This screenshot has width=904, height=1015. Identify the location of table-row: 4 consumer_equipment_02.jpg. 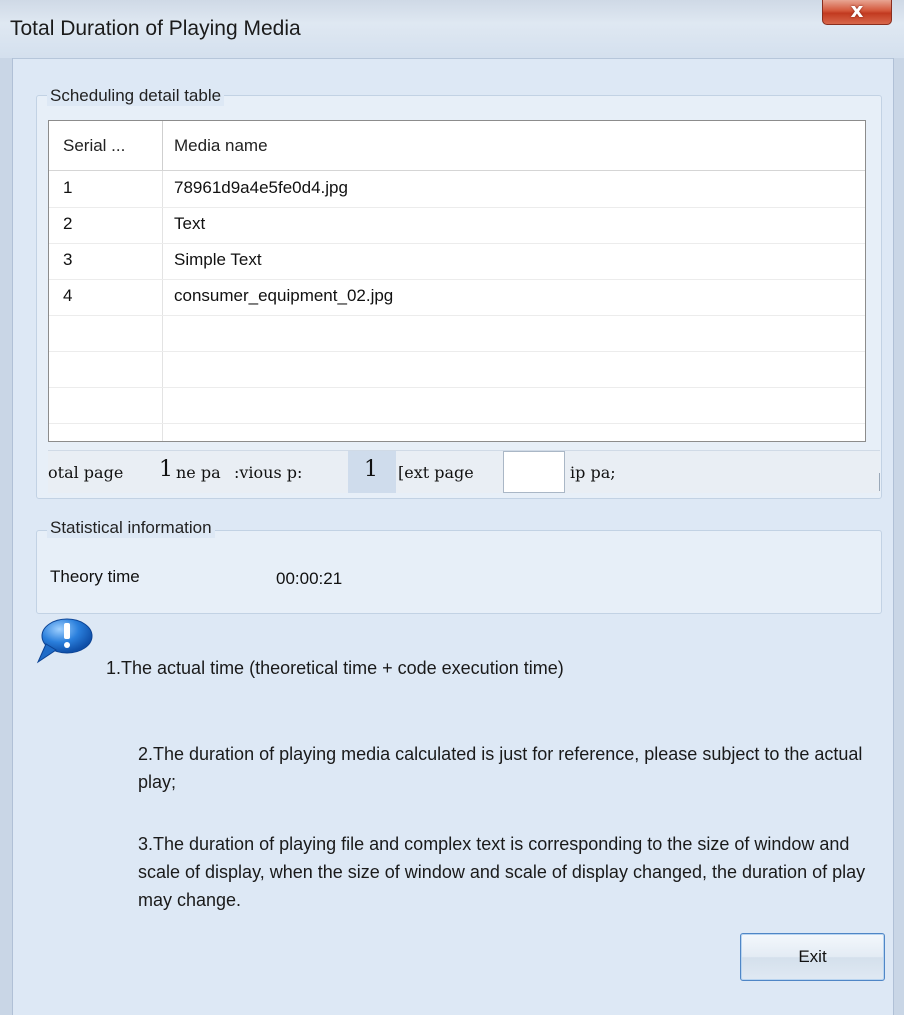
(457, 297).